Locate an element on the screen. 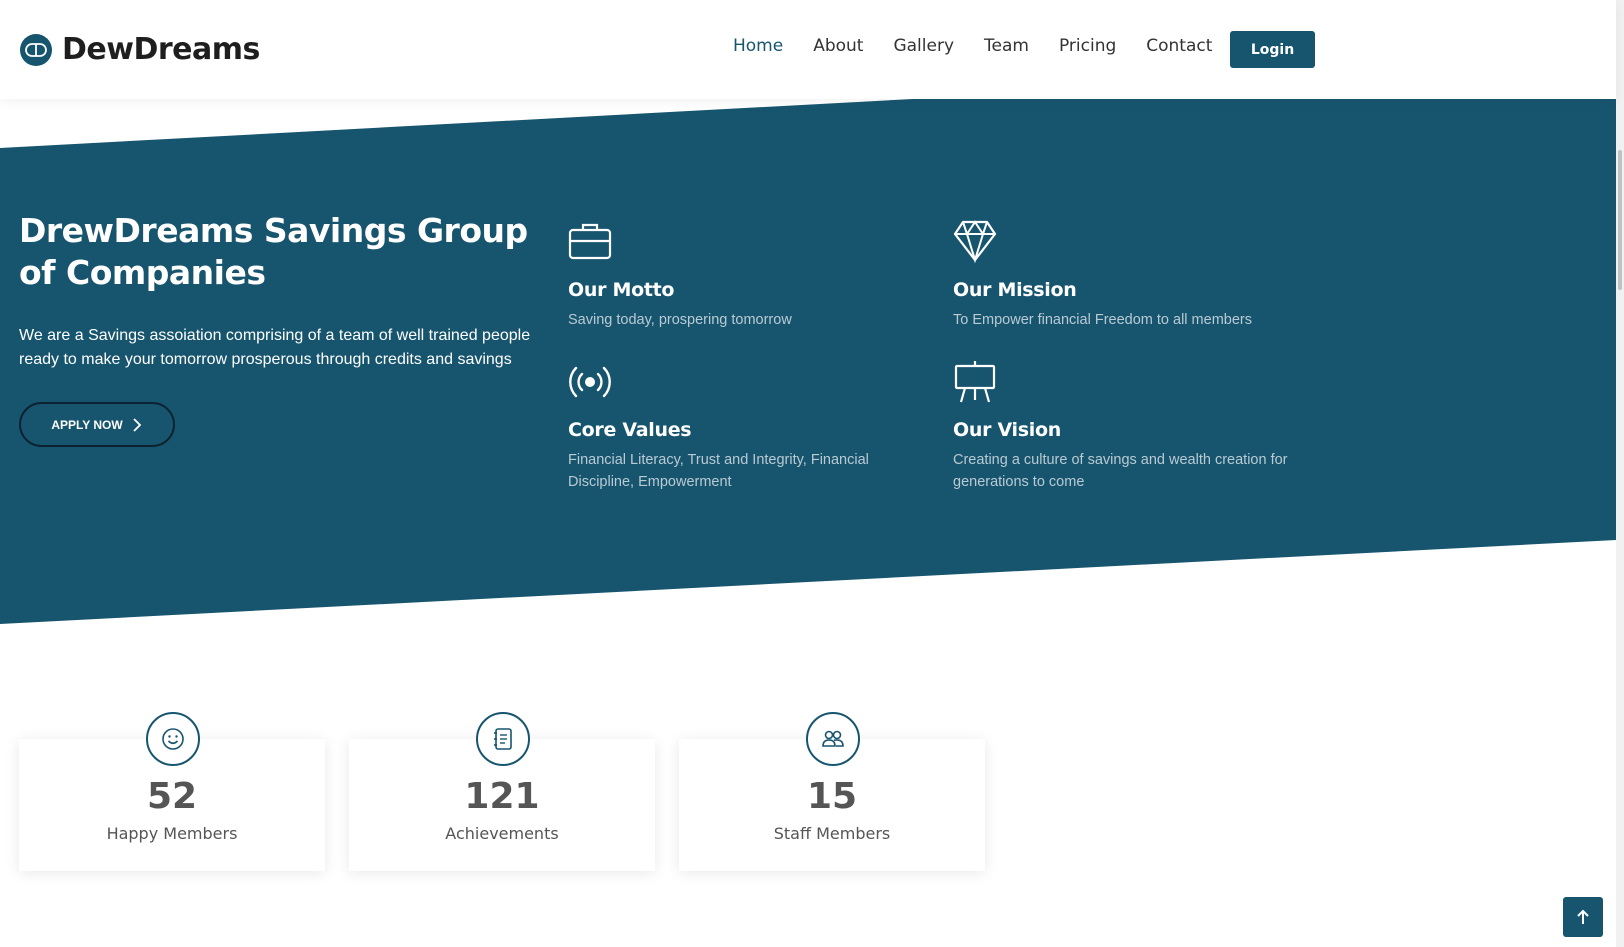 Image resolution: width=1624 pixels, height=947 pixels. nav-gallery: Gallery is located at coordinates (923, 46).